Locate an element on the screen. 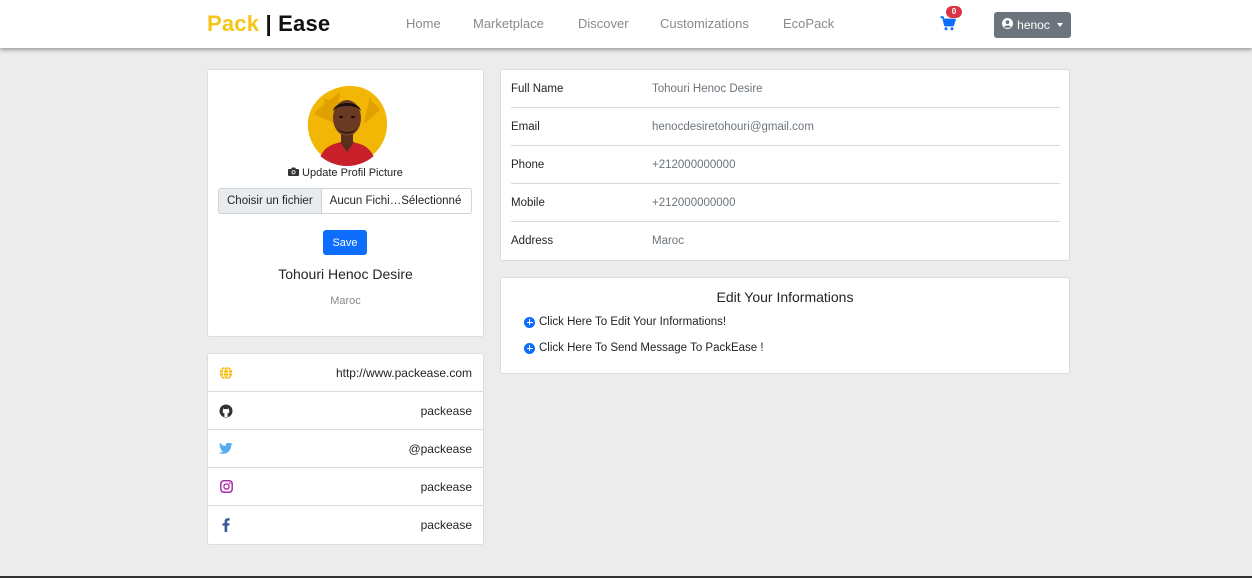 This screenshot has width=1252, height=578. info-label: Address is located at coordinates (532, 241).